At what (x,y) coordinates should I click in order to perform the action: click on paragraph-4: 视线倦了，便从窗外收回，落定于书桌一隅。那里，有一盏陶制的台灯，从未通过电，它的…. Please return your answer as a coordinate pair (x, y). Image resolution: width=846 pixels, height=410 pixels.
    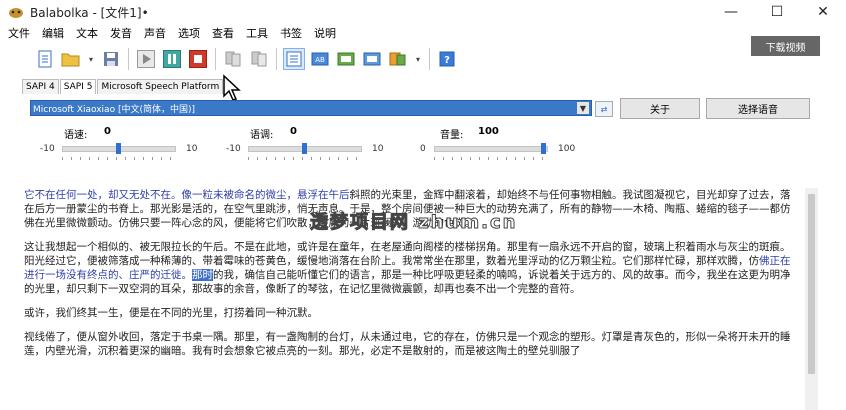
    Looking at the image, I should click on (407, 344).